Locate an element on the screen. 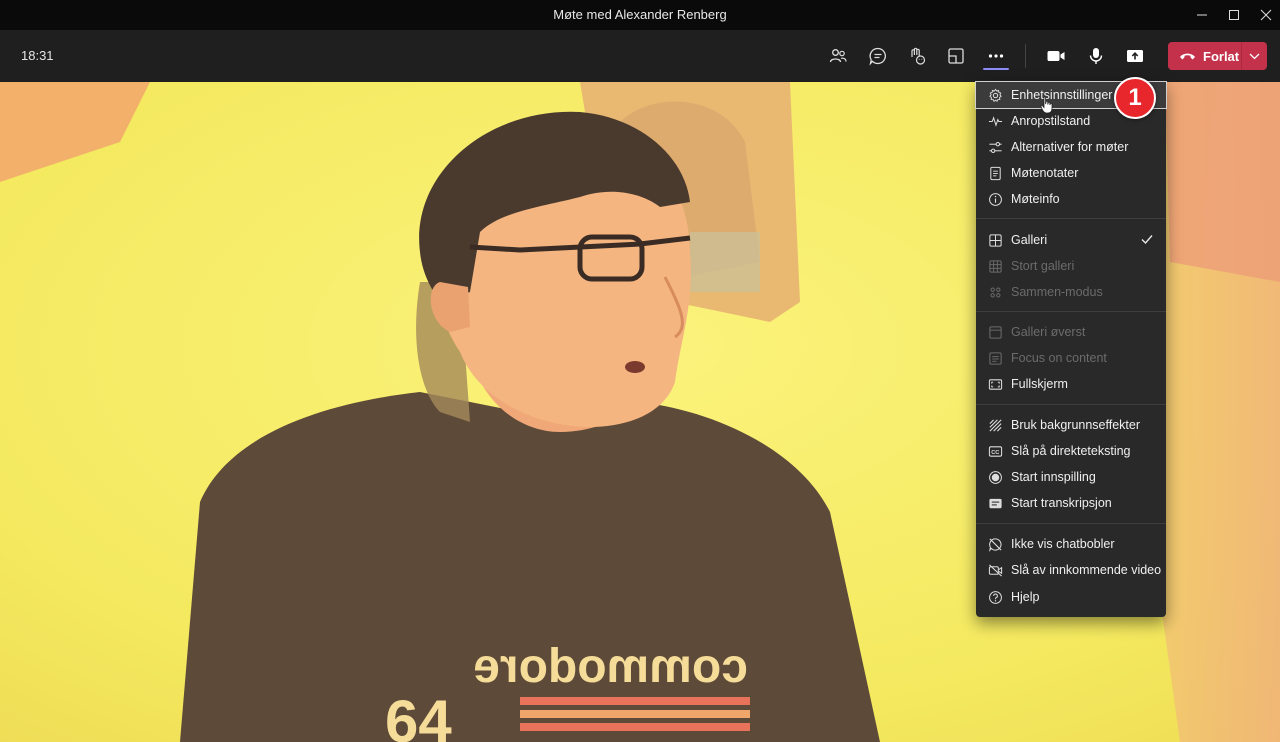 The width and height of the screenshot is (1280, 742). menu-item-meeting-options: Alternativer for møter is located at coordinates (1071, 147).